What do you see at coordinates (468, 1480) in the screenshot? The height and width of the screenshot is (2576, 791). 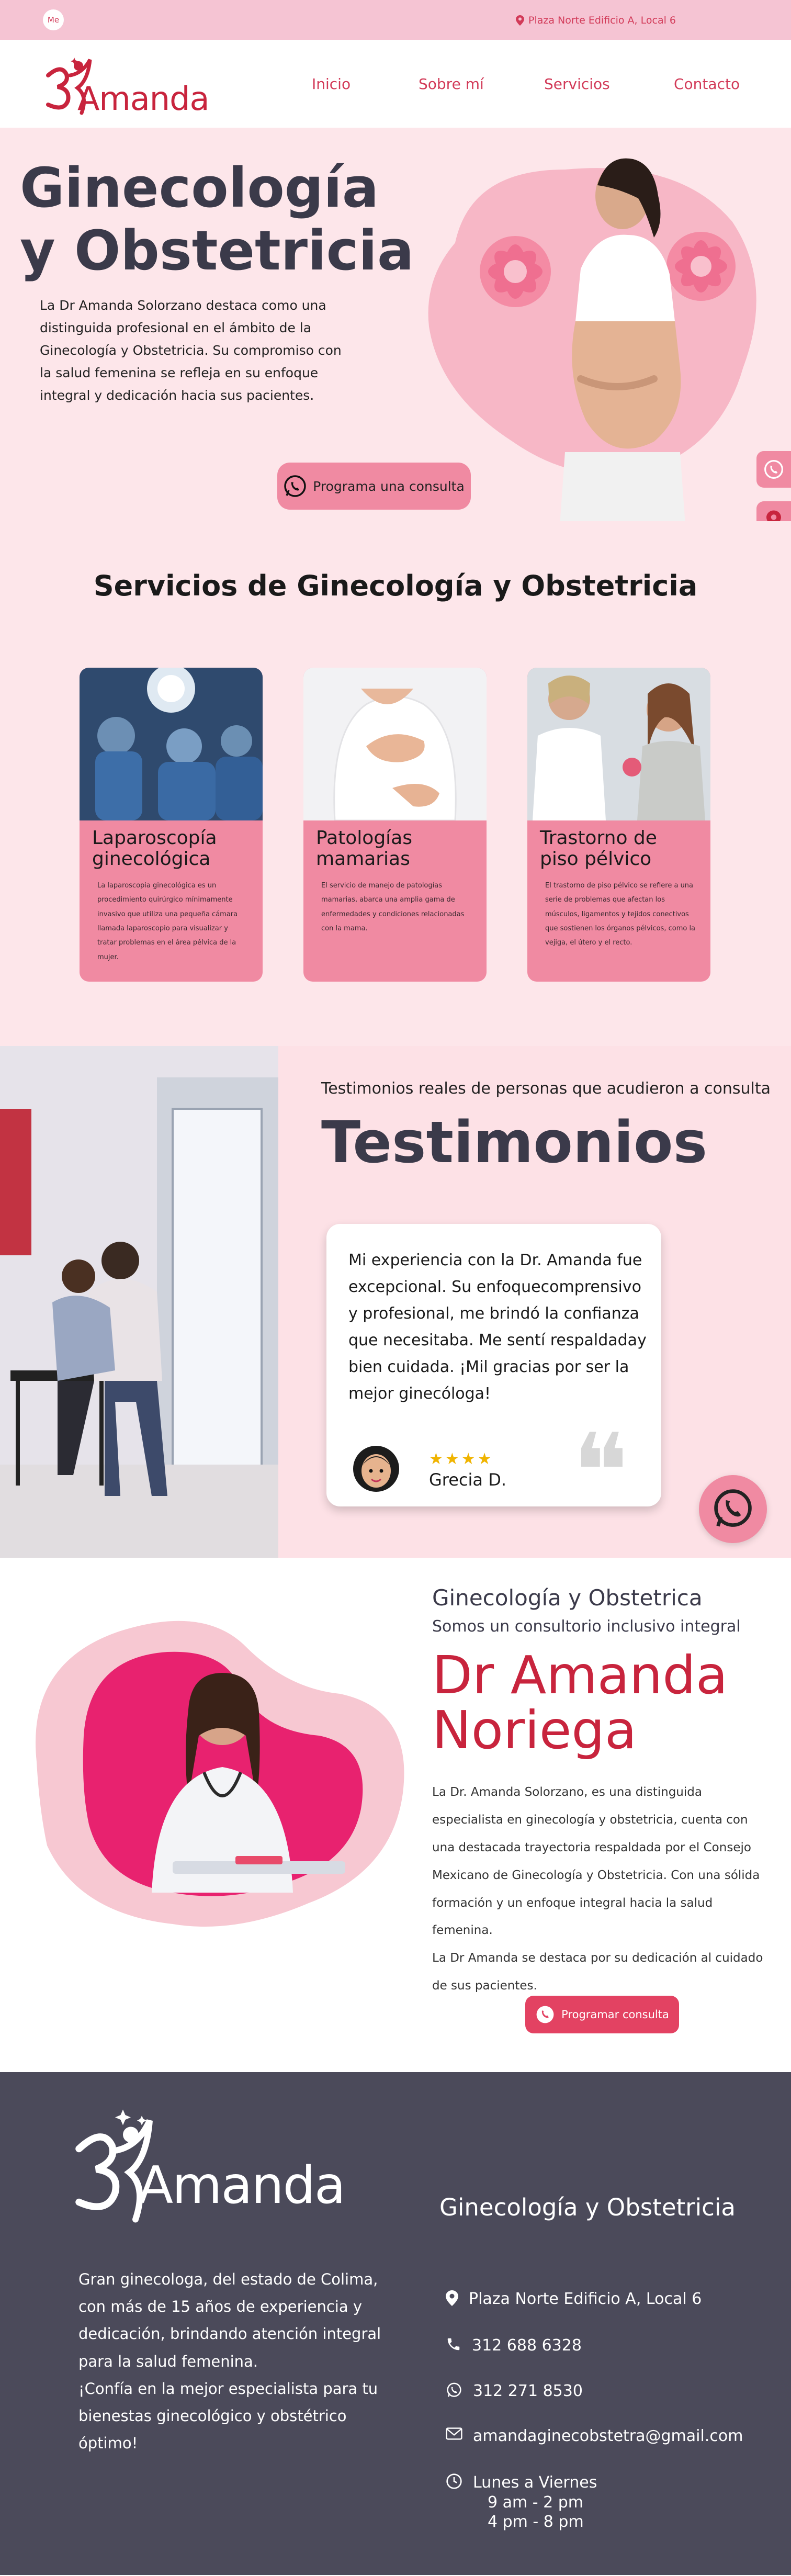 I see `reviewer-name: Grecia D.` at bounding box center [468, 1480].